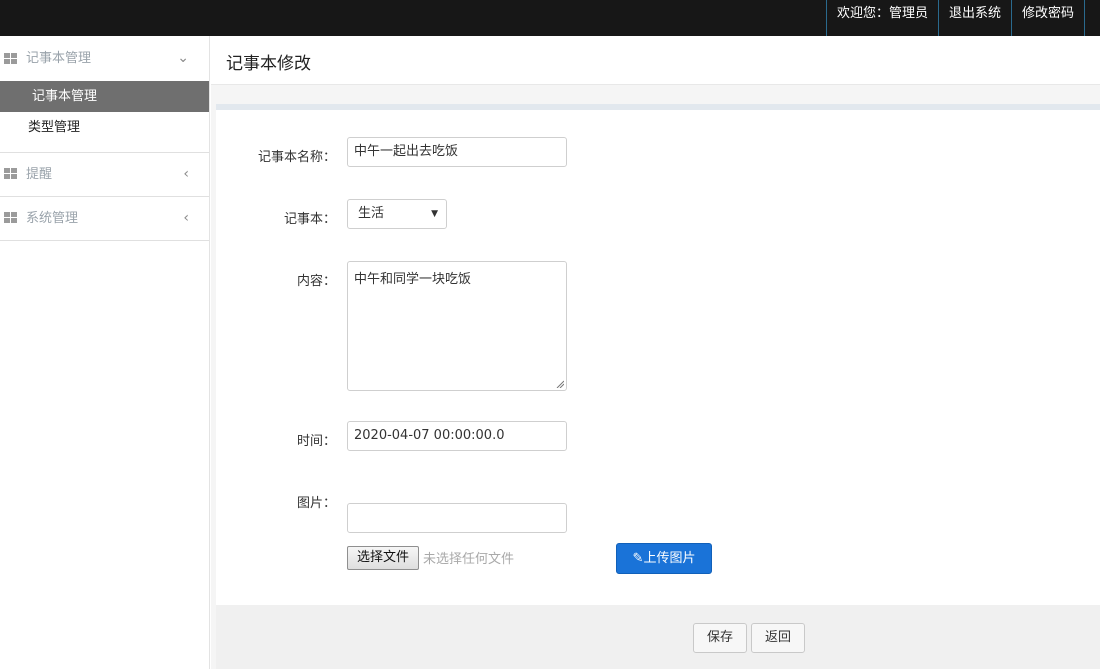 The image size is (1100, 669). What do you see at coordinates (413, 279) in the screenshot?
I see `content-text: 中午和同学一块吃饭` at bounding box center [413, 279].